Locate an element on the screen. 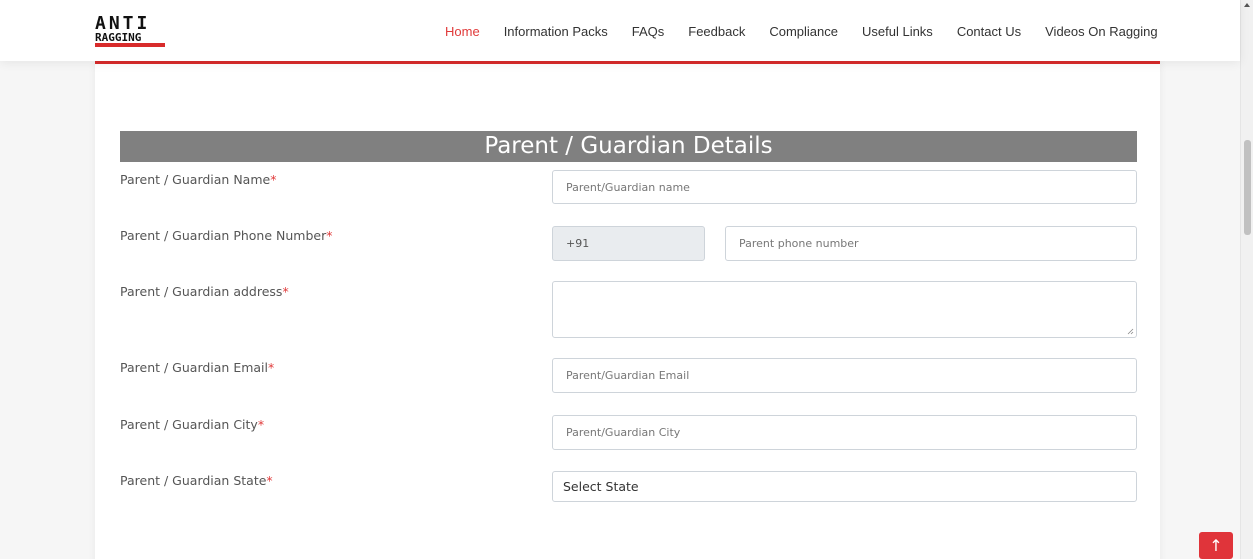  nav-feedback: Feedback is located at coordinates (716, 34).